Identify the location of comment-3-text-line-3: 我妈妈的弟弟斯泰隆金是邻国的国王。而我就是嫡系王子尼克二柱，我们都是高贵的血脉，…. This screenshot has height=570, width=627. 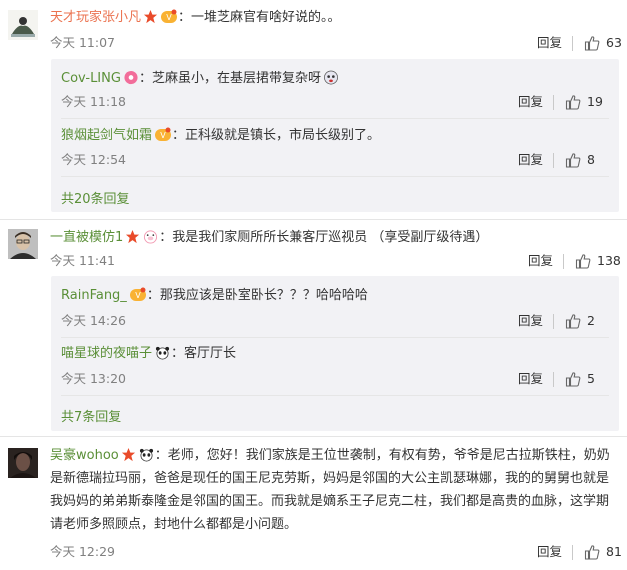
(330, 501).